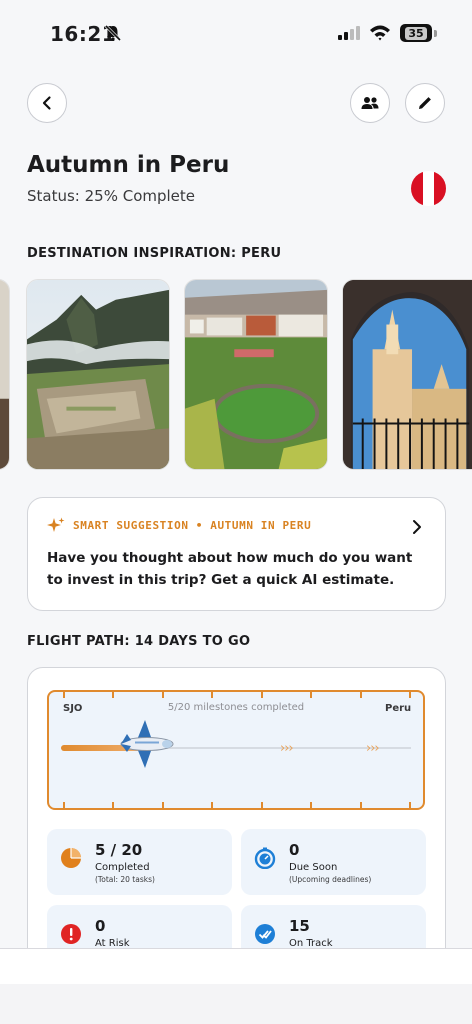 This screenshot has width=472, height=1024. I want to click on wifi-icon, so click(380, 33).